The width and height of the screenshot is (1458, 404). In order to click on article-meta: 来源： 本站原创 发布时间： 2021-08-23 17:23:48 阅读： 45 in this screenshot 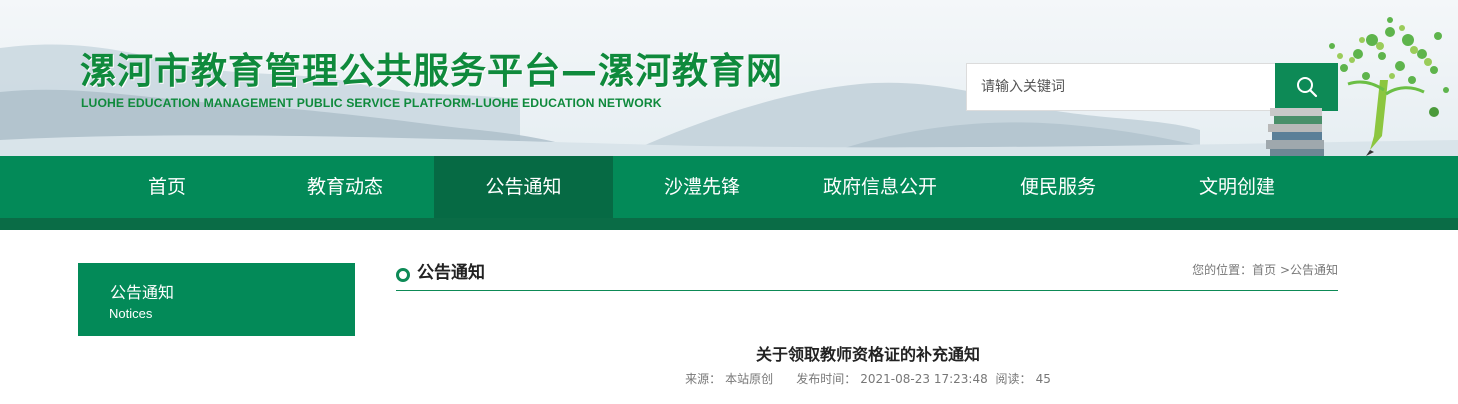, I will do `click(867, 379)`.